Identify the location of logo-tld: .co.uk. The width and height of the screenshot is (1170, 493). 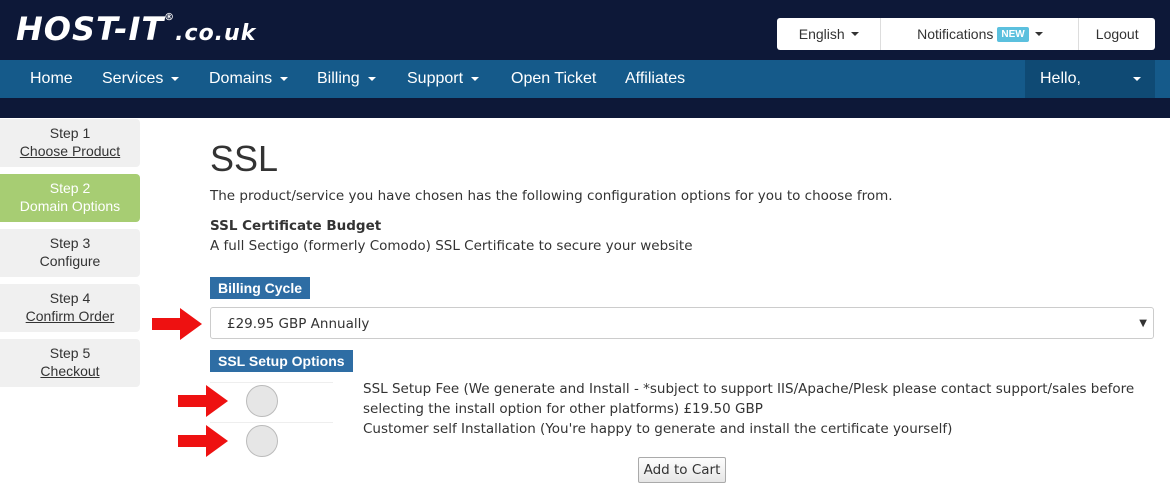
(216, 33).